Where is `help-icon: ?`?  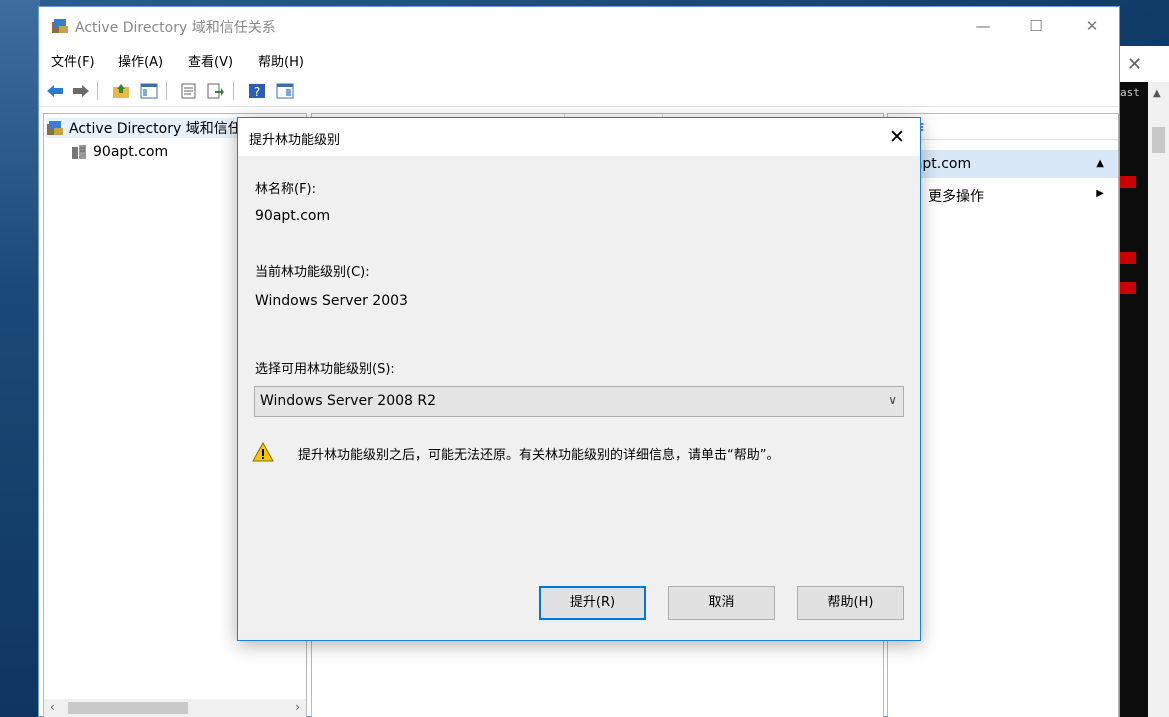
help-icon: ? is located at coordinates (257, 91).